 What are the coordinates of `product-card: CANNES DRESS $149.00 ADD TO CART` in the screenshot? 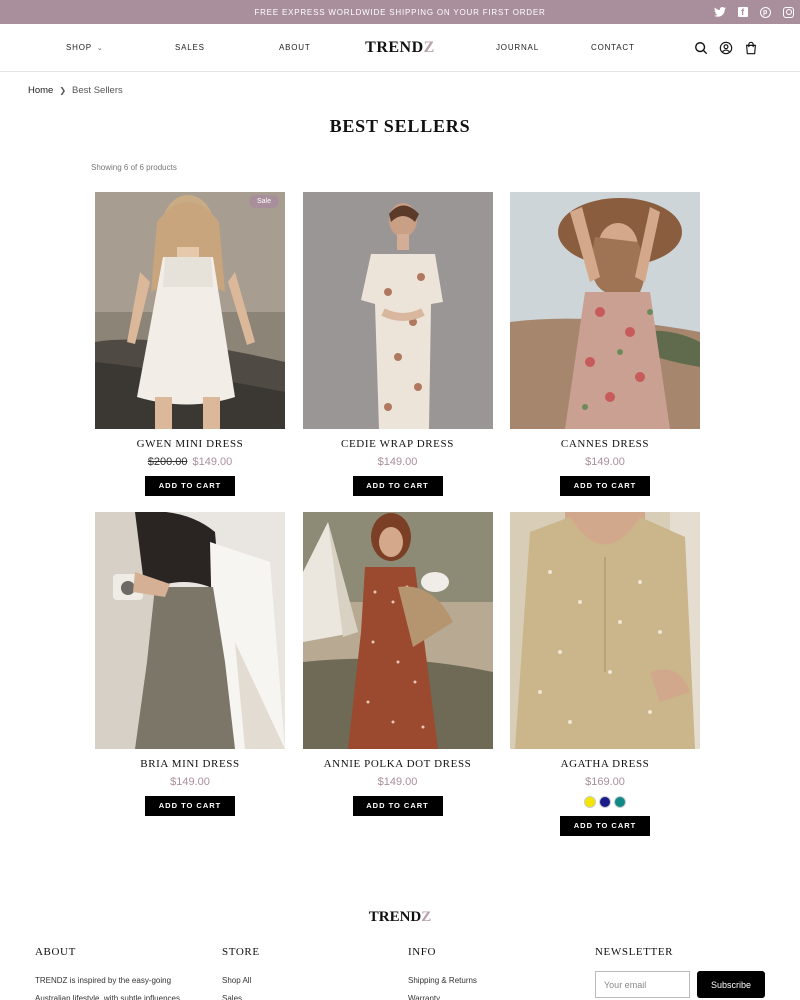 It's located at (605, 352).